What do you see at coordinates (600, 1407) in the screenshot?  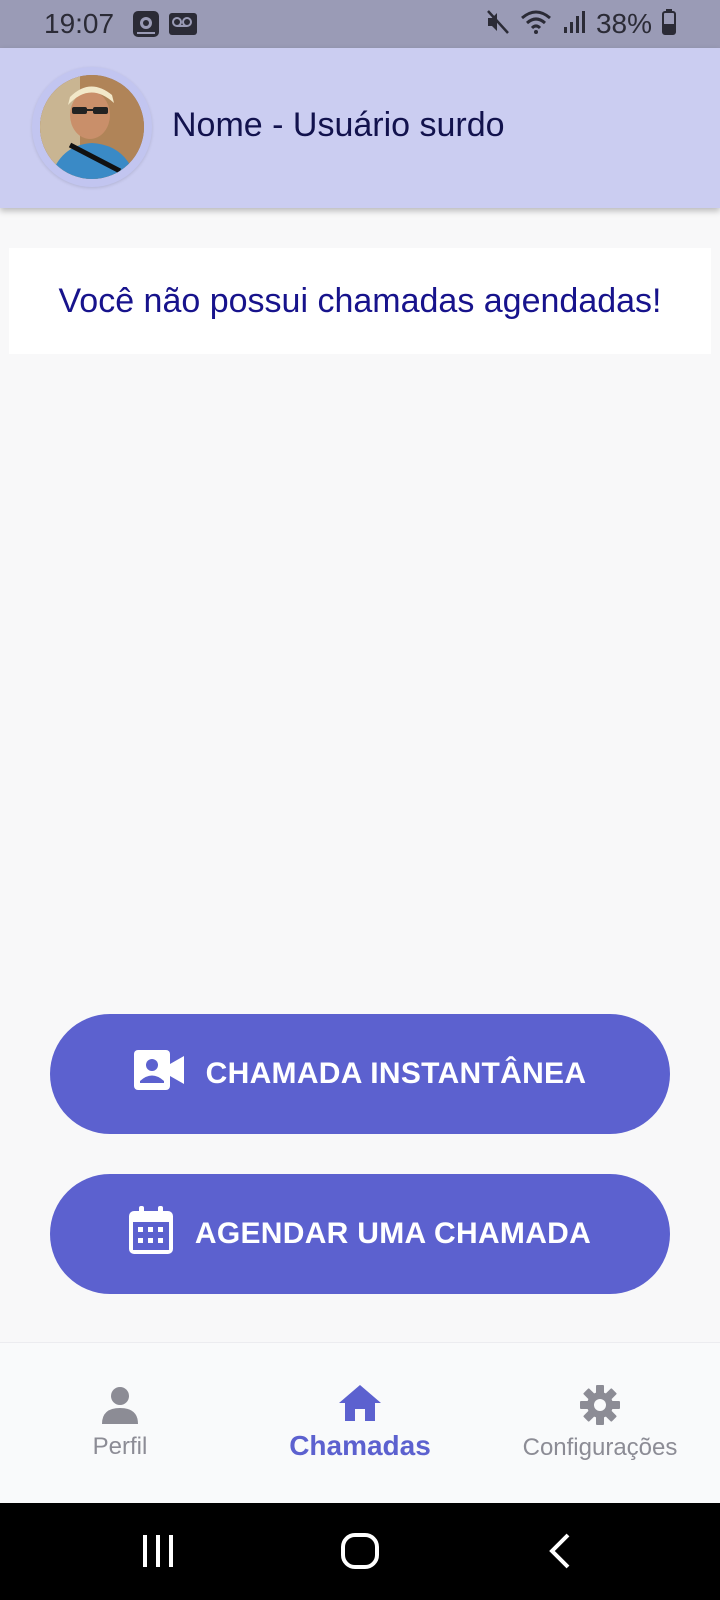 I see `gear-icon` at bounding box center [600, 1407].